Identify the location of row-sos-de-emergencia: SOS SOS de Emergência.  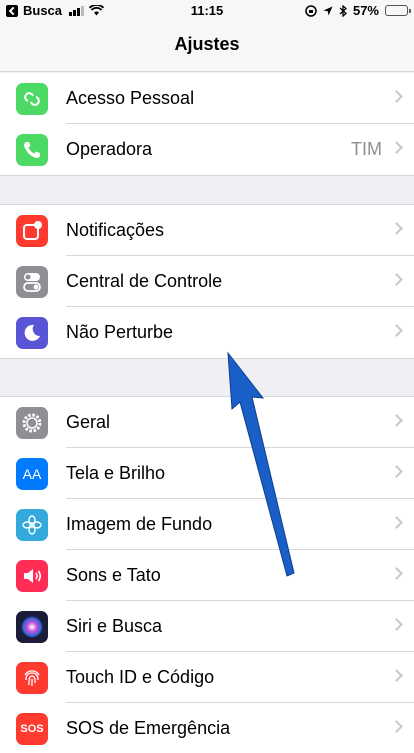
(207, 728).